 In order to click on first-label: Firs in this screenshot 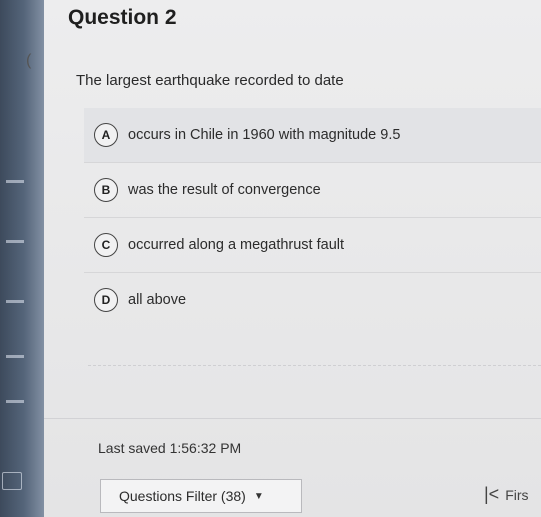, I will do `click(517, 494)`.